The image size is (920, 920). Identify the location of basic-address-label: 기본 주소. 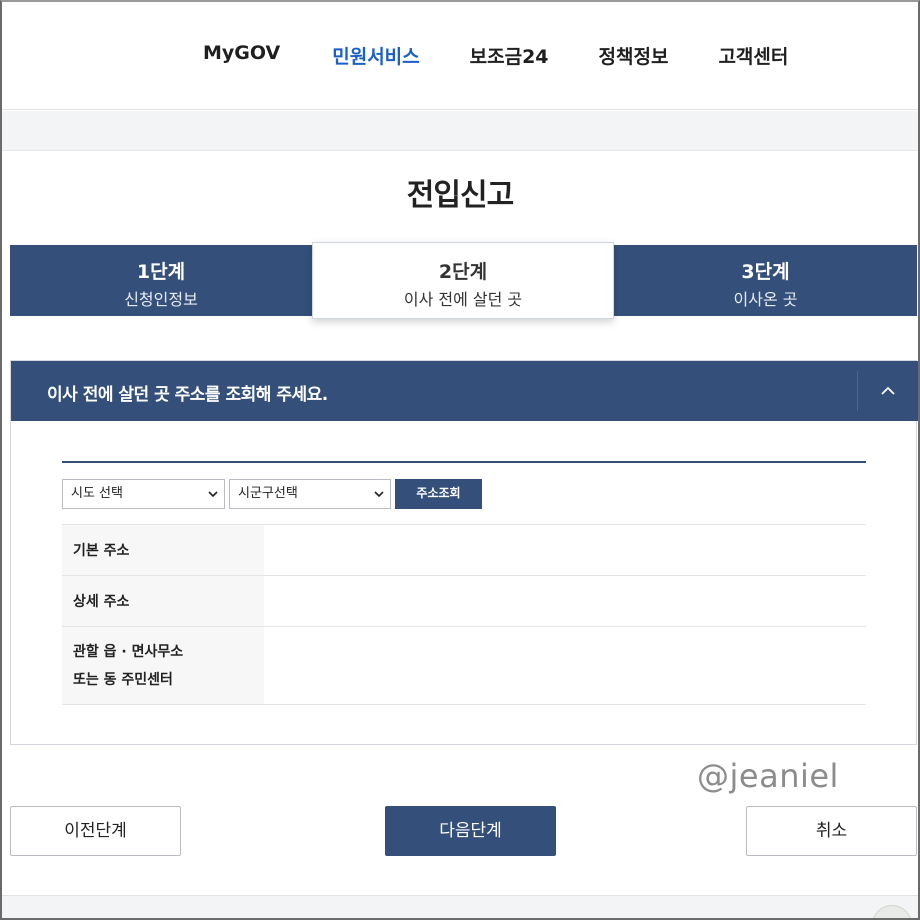
(163, 550).